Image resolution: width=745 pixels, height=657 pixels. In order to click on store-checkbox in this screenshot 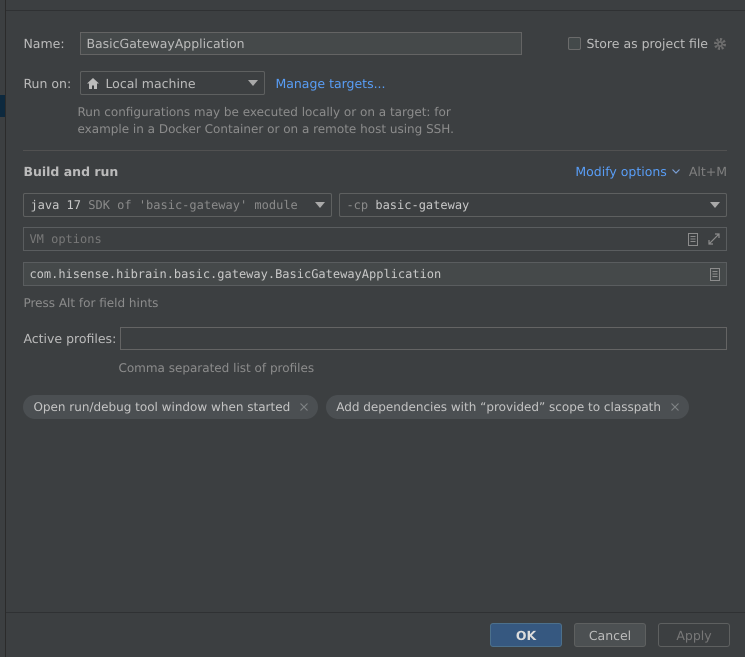, I will do `click(575, 43)`.